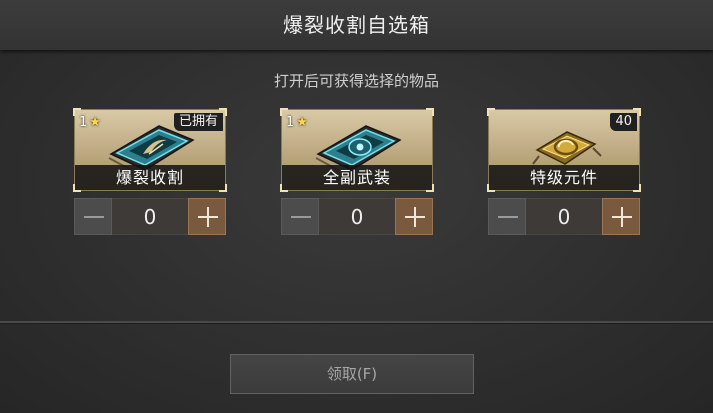  I want to click on item-name: 爆裂收割, so click(150, 177).